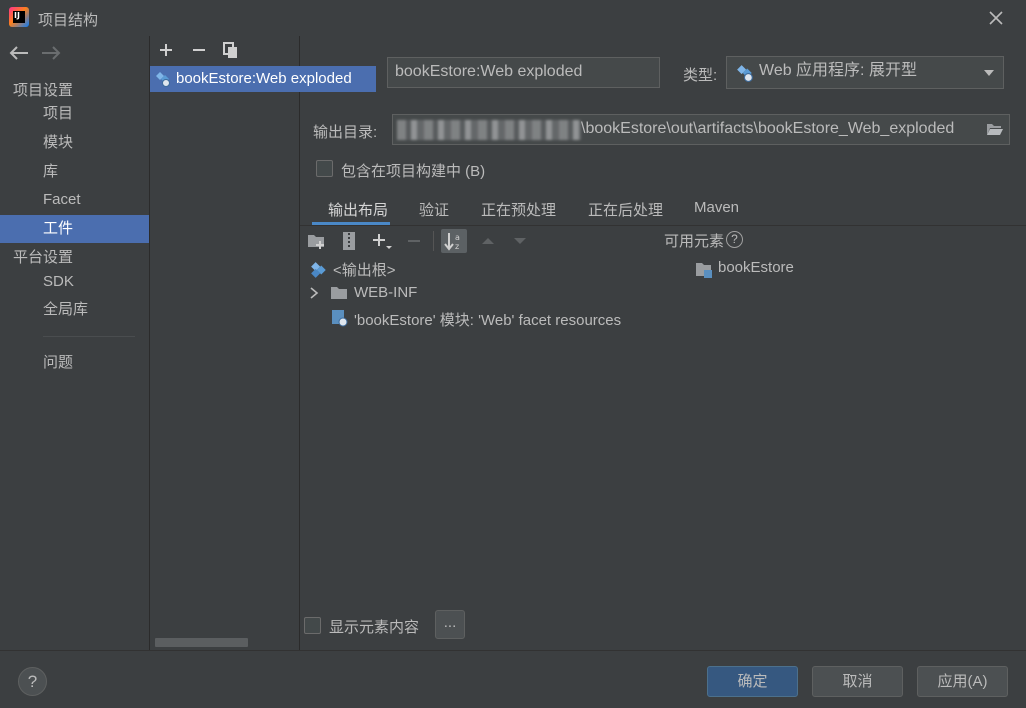  I want to click on svg-text: z, so click(457, 246).